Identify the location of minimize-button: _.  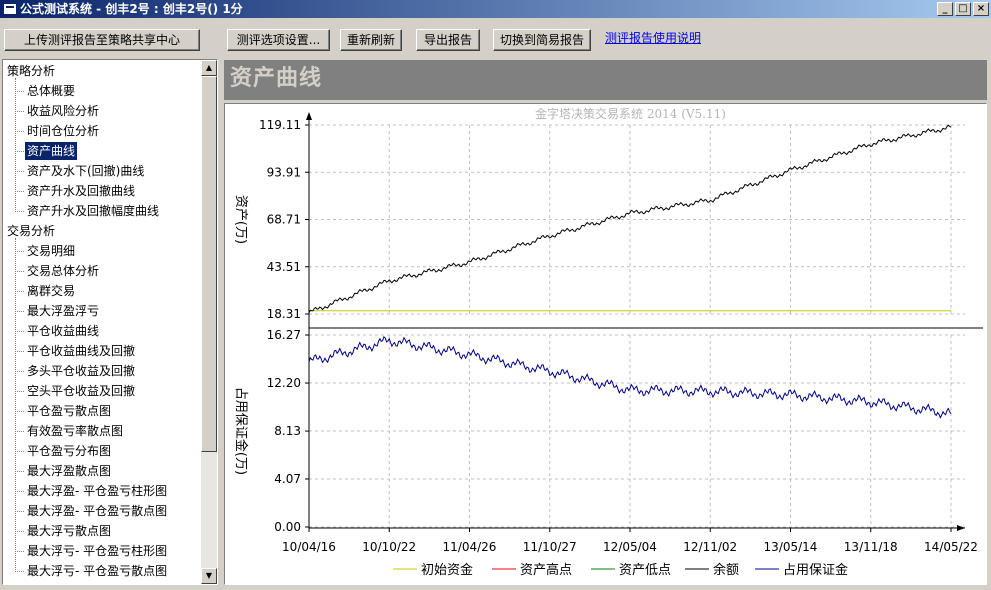
(945, 9).